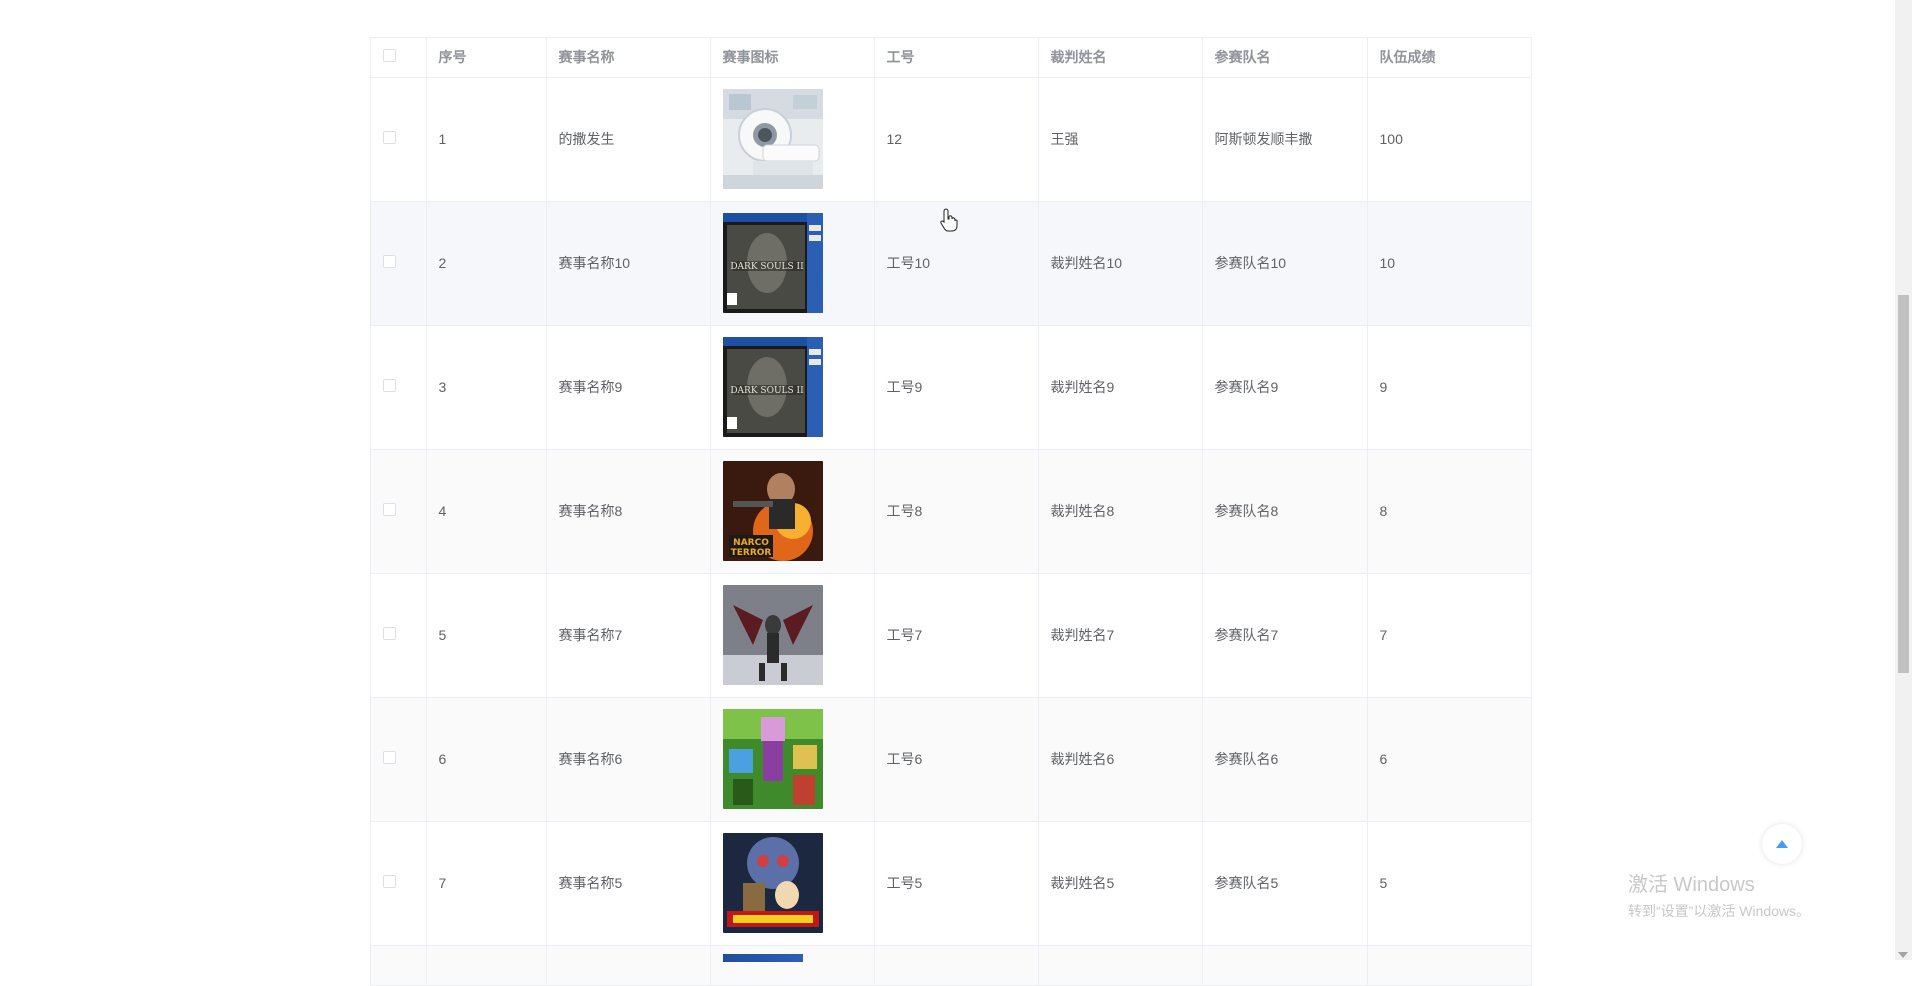 The image size is (1912, 986). I want to click on vertical-scrollbar, so click(1903, 480).